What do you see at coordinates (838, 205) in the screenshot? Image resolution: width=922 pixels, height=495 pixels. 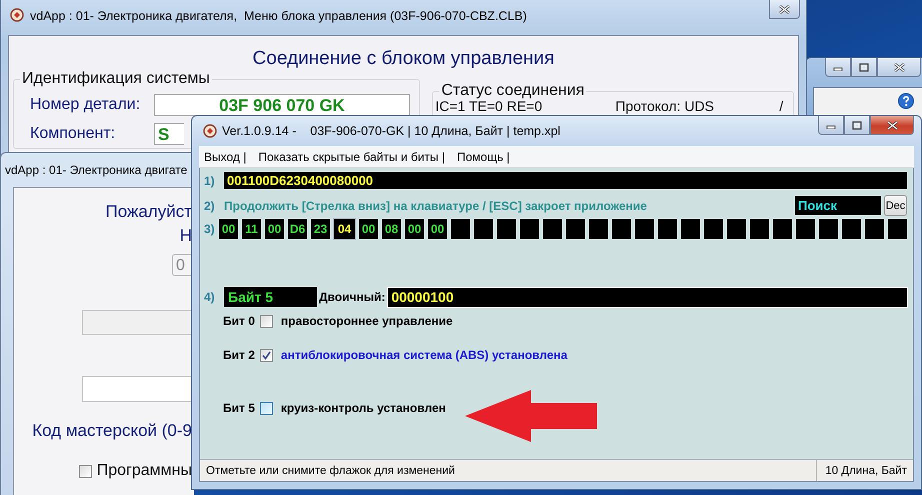 I see `search-field: Поиск` at bounding box center [838, 205].